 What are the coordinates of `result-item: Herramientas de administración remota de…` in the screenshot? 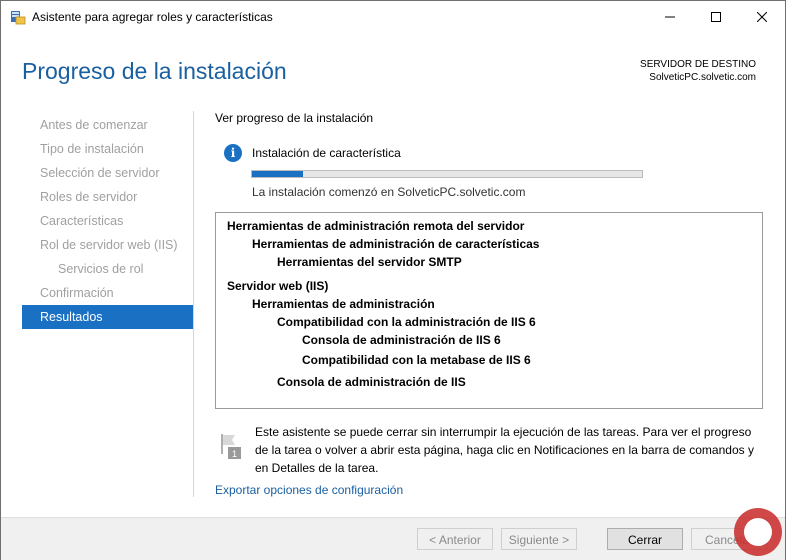 It's located at (376, 226).